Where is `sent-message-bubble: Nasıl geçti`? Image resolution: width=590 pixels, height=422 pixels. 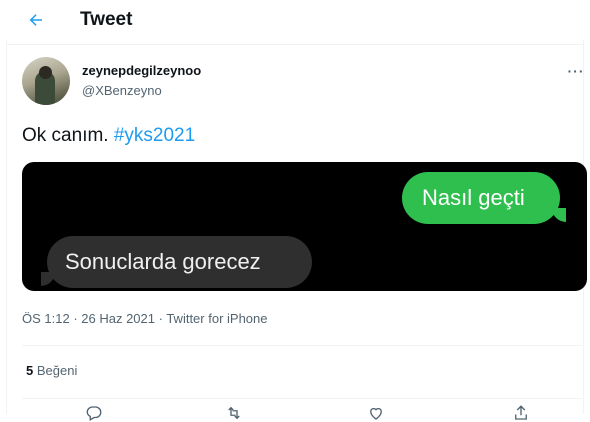
sent-message-bubble: Nasıl geçti is located at coordinates (484, 198).